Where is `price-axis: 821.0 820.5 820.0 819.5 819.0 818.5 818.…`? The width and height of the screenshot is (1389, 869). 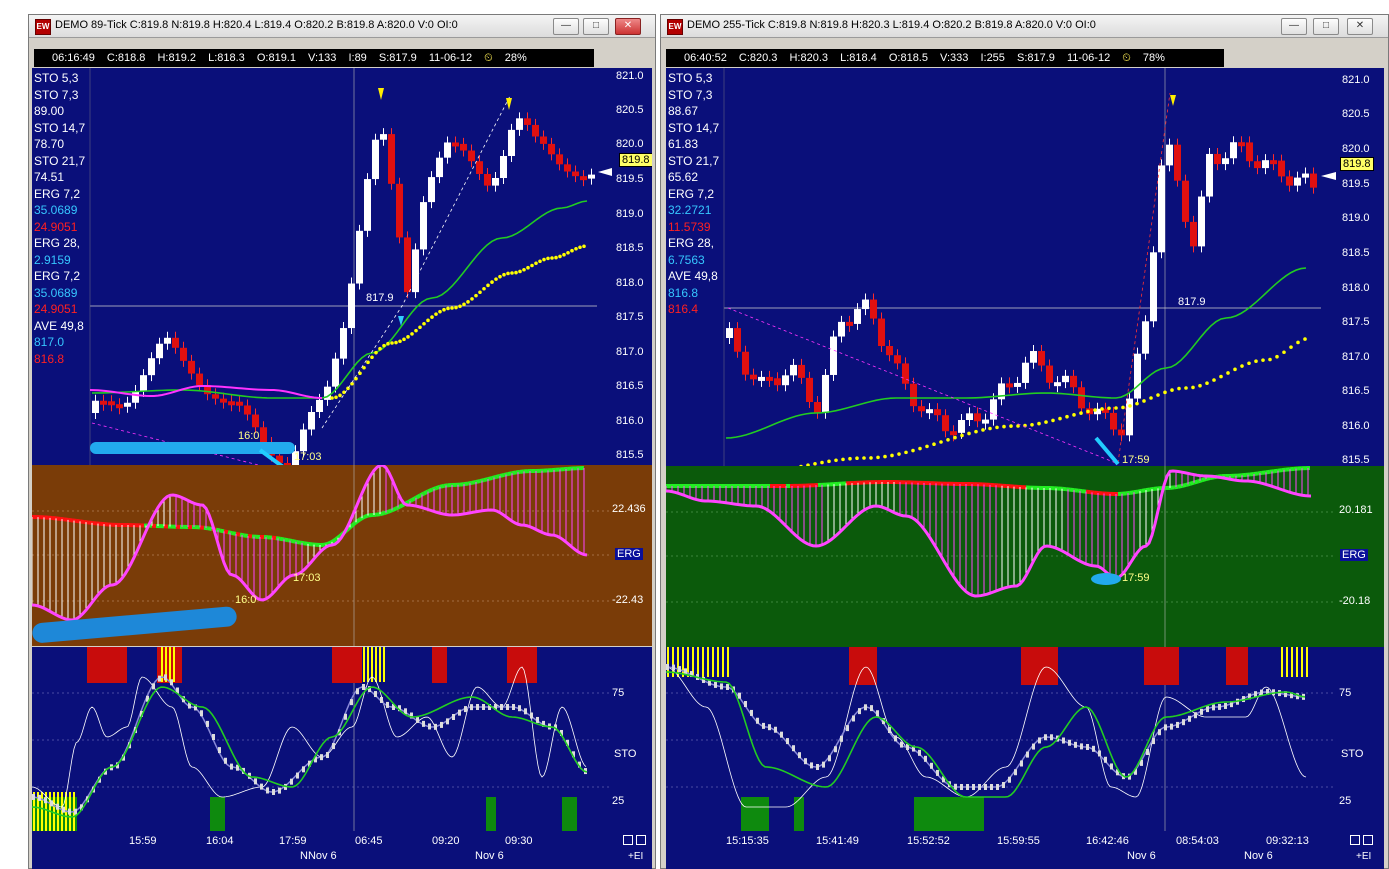 price-axis: 821.0 820.5 820.0 819.5 819.0 818.5 818.… is located at coordinates (1361, 267).